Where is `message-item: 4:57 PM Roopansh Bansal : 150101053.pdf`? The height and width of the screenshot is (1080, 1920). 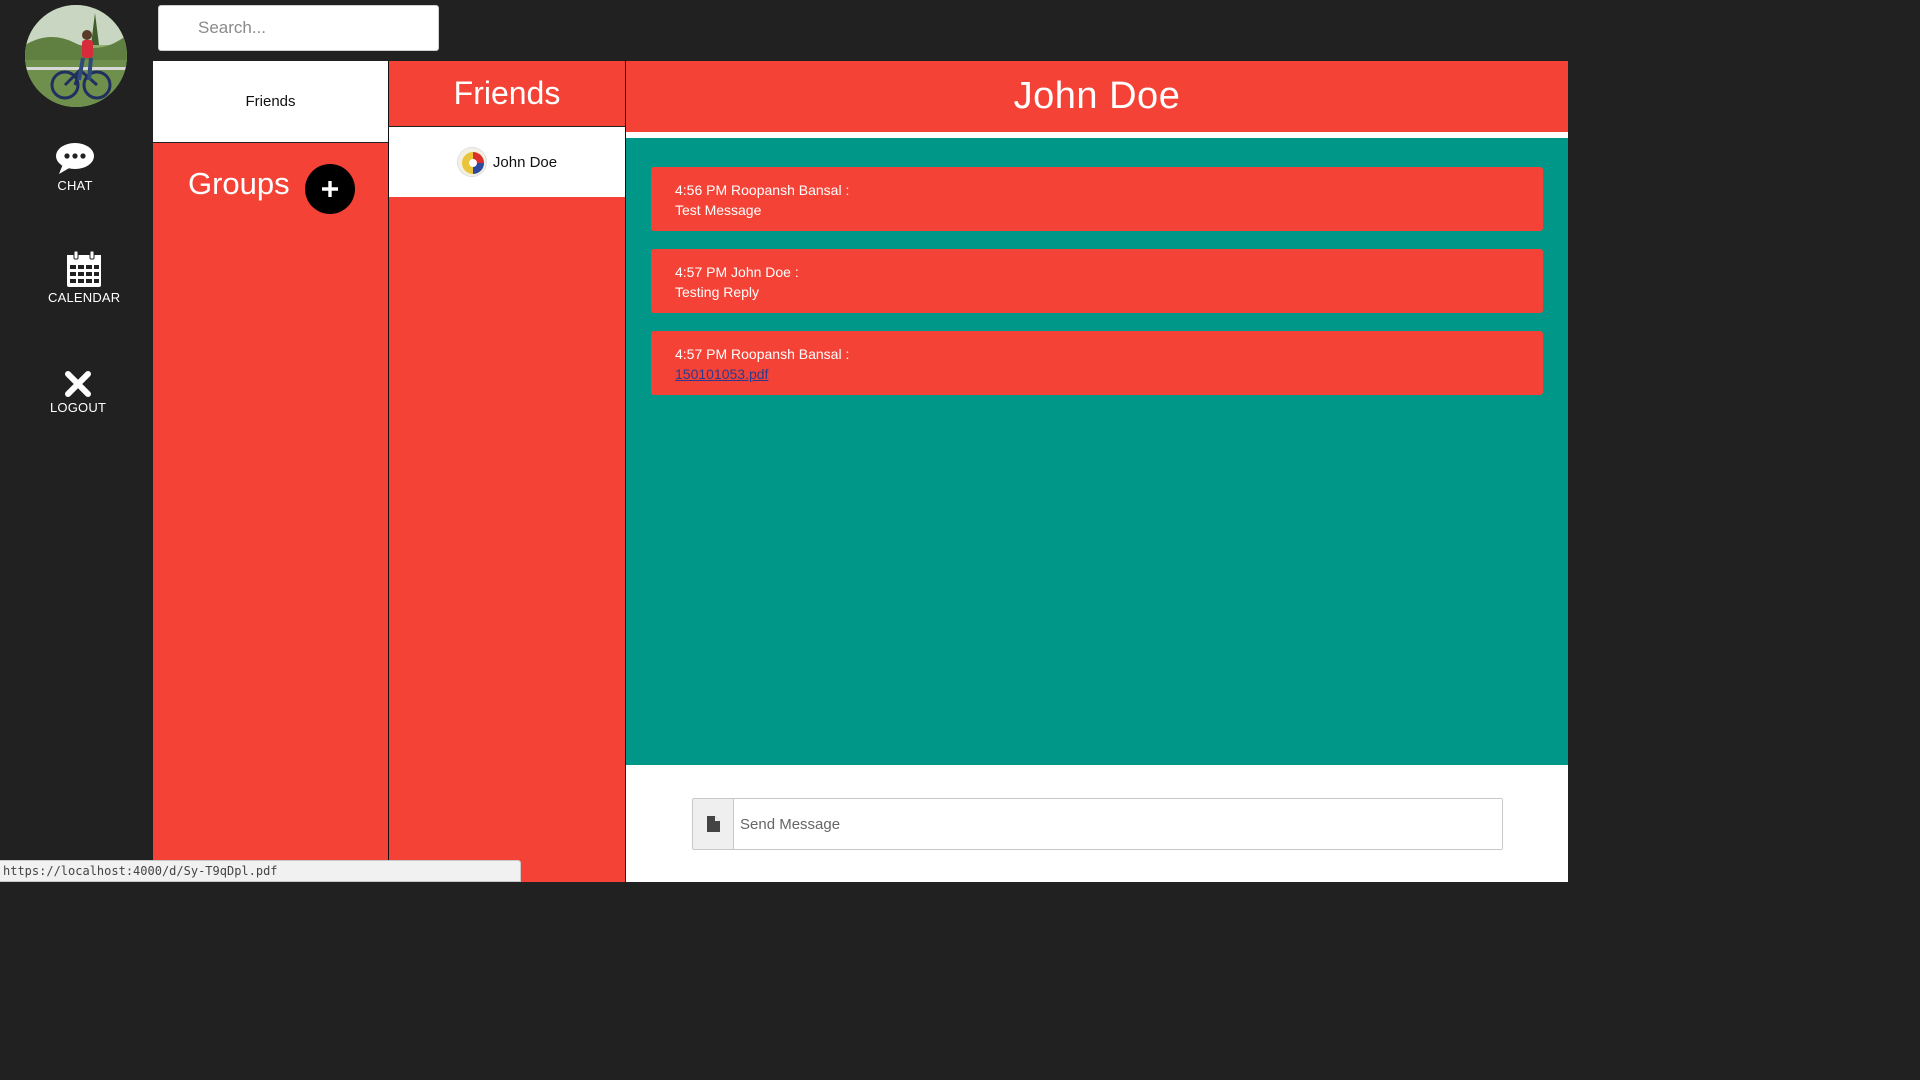
message-item: 4:57 PM Roopansh Bansal : 150101053.pdf is located at coordinates (1097, 363).